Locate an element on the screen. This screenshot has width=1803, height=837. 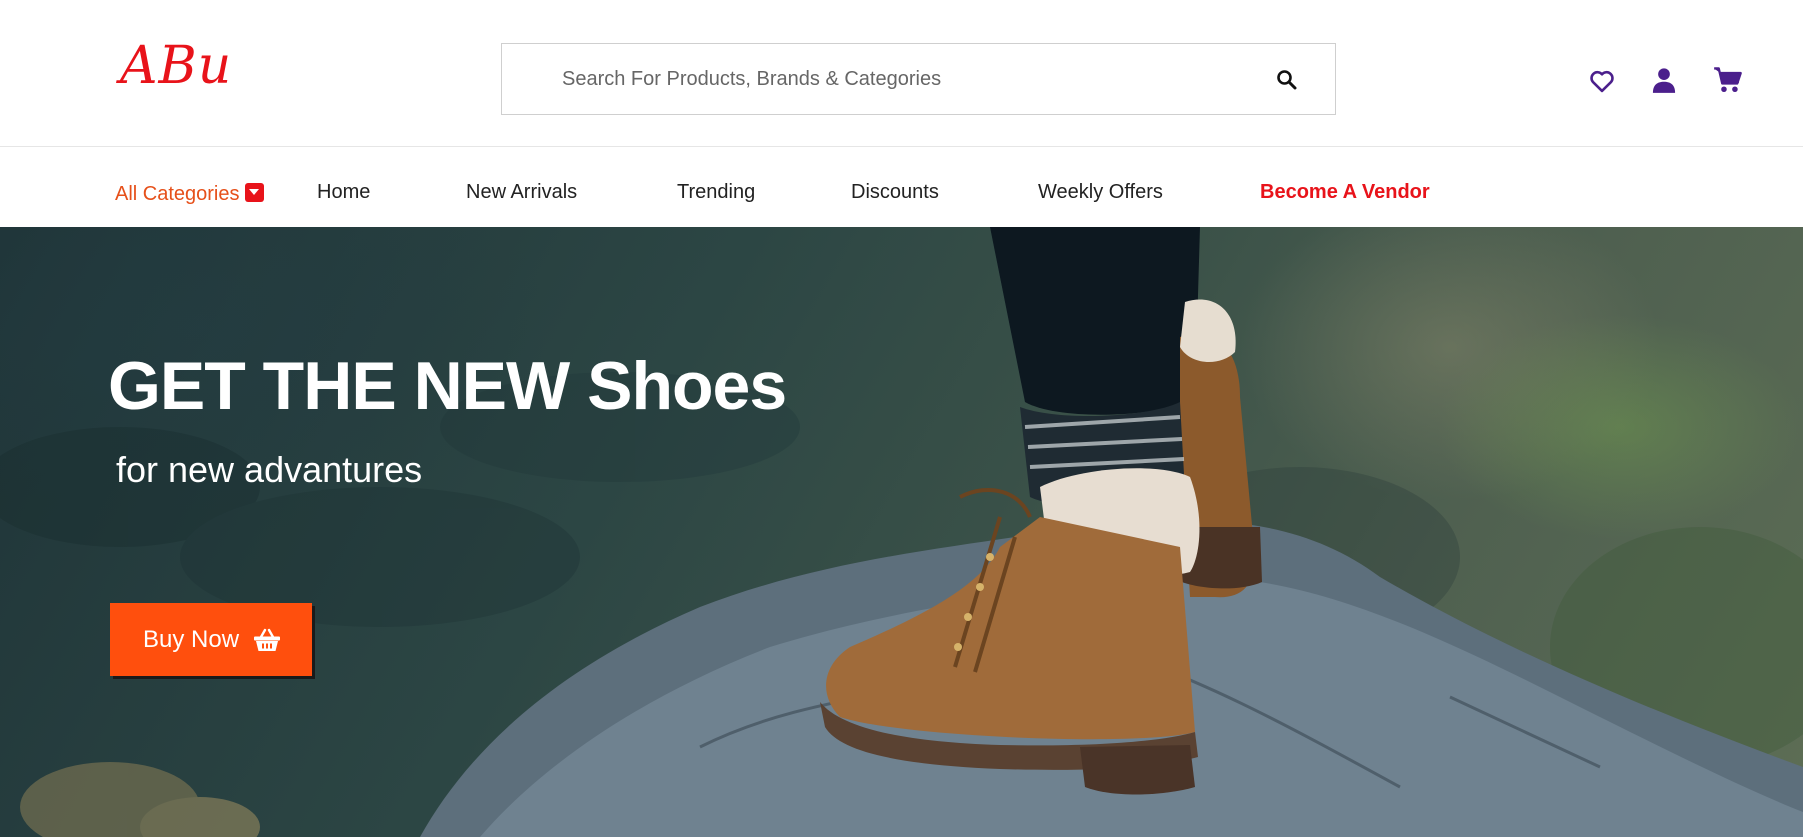
basket-icon is located at coordinates (267, 639).